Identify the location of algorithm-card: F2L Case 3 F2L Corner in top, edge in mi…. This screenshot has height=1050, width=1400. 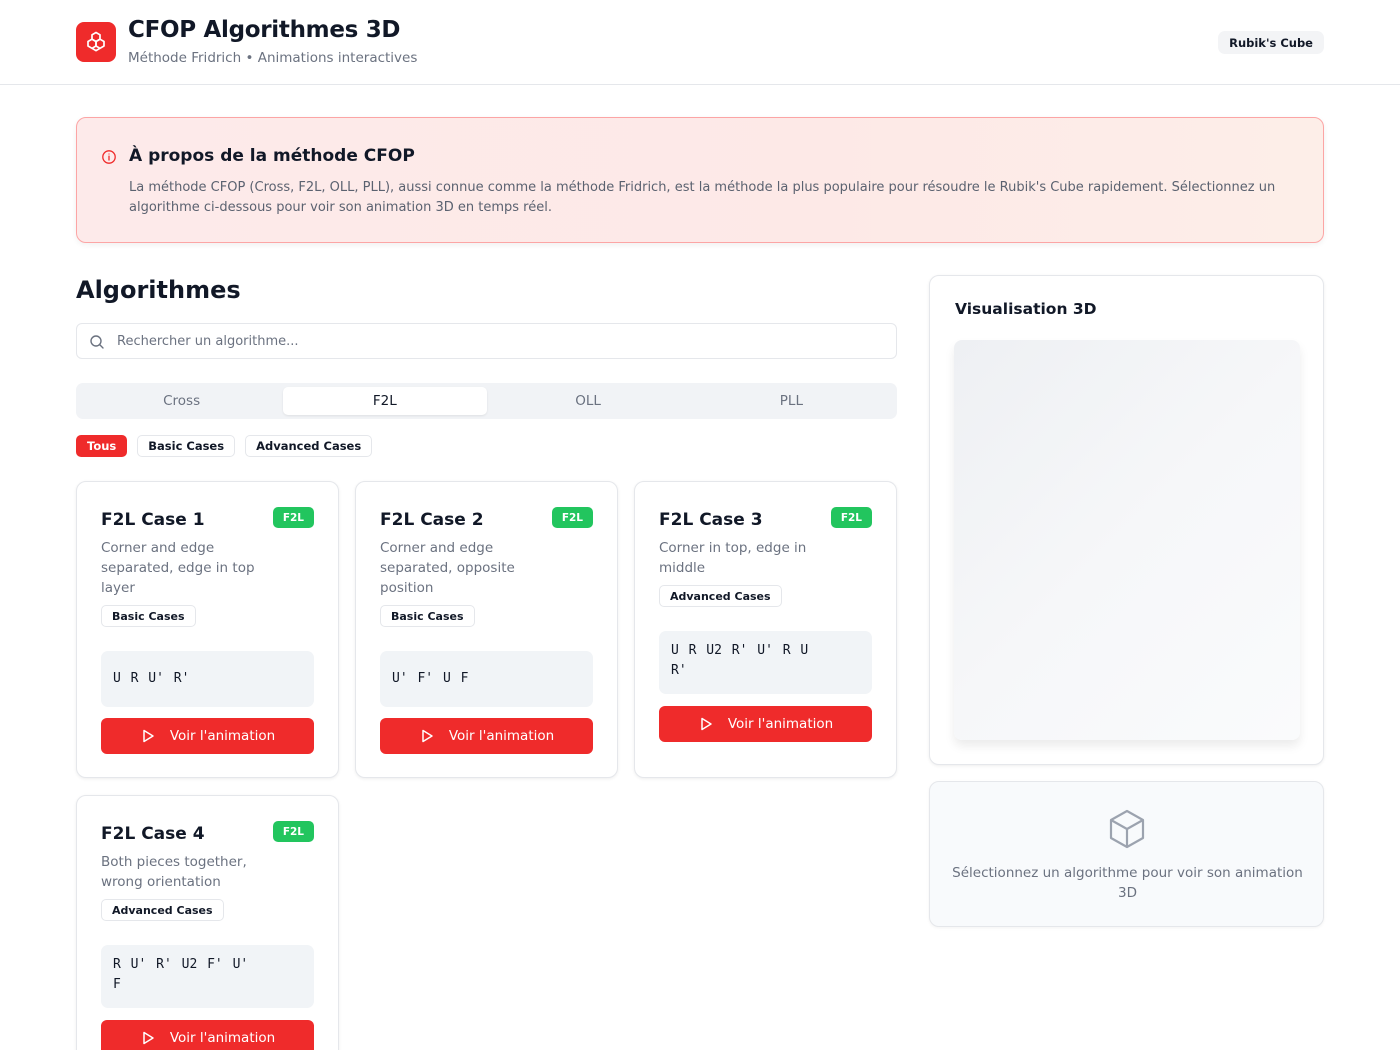
(765, 629).